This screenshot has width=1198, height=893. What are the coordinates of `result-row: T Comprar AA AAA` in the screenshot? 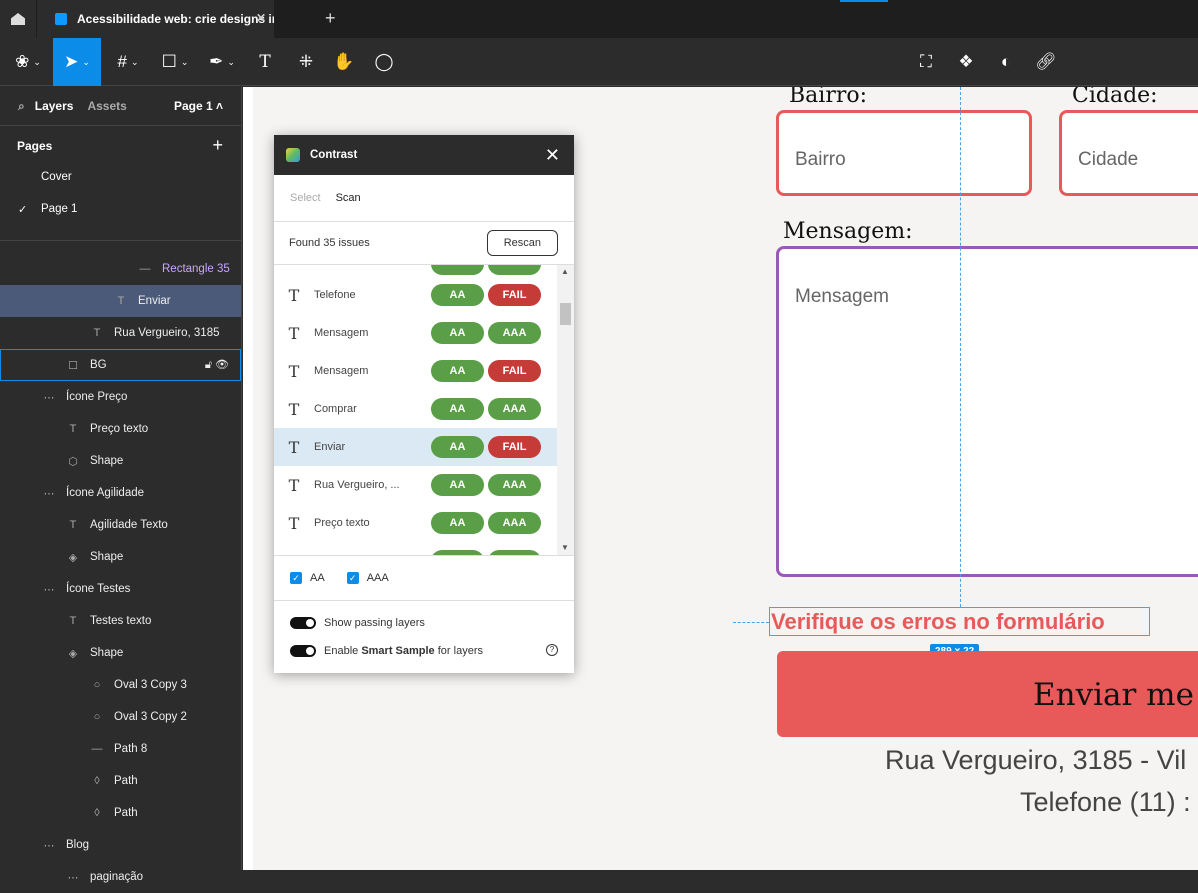 It's located at (415, 409).